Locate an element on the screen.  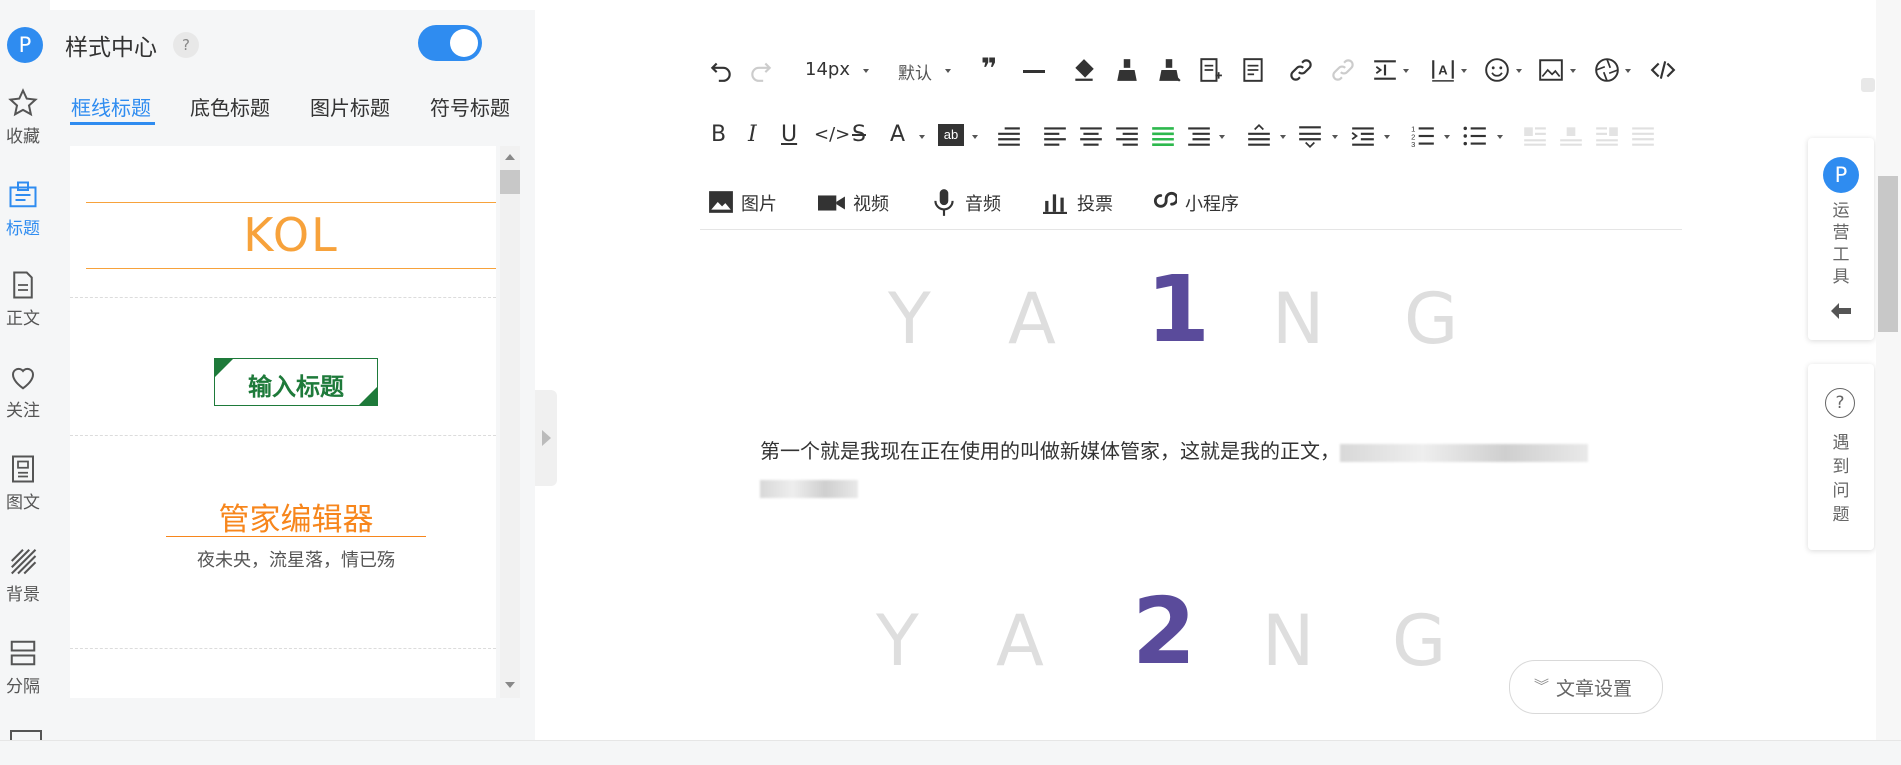
columns-icon is located at coordinates (1385, 70).